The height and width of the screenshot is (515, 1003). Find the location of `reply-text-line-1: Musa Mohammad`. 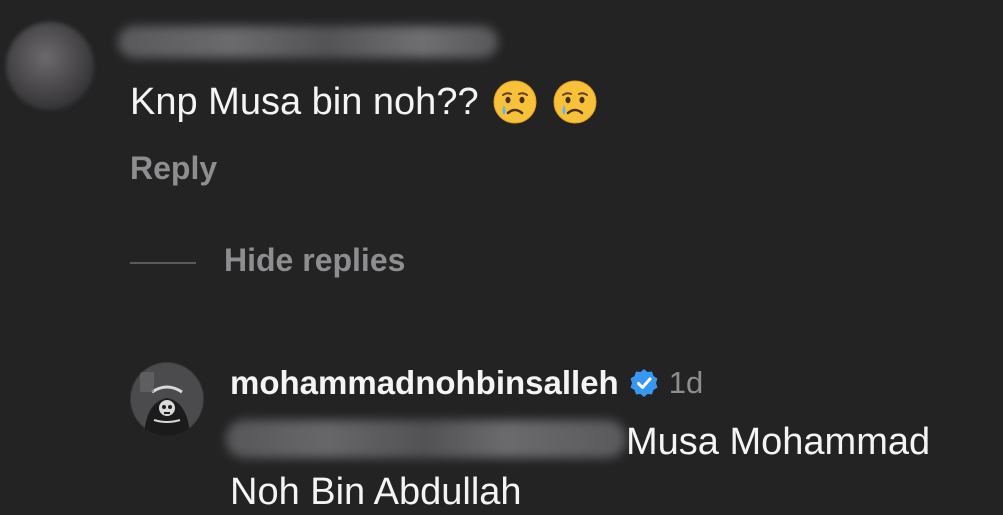

reply-text-line-1: Musa Mohammad is located at coordinates (778, 442).